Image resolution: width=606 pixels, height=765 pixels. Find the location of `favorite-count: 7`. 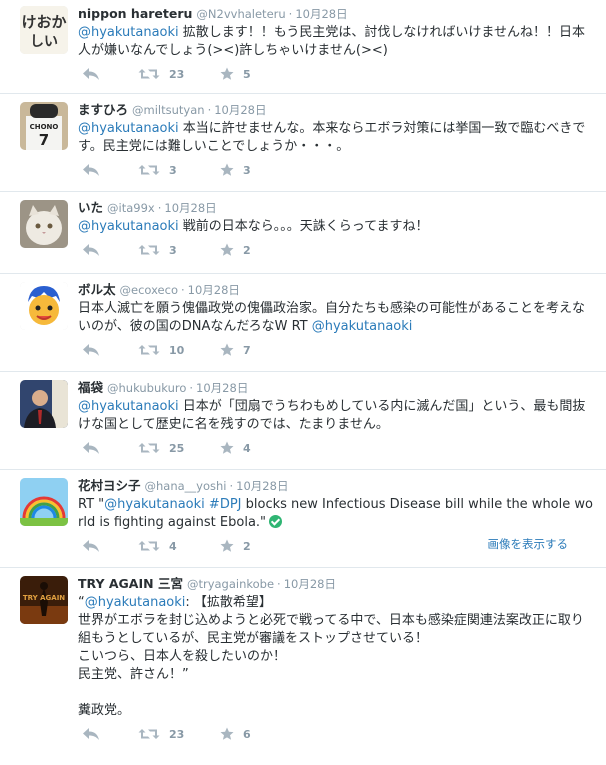

favorite-count: 7 is located at coordinates (247, 350).